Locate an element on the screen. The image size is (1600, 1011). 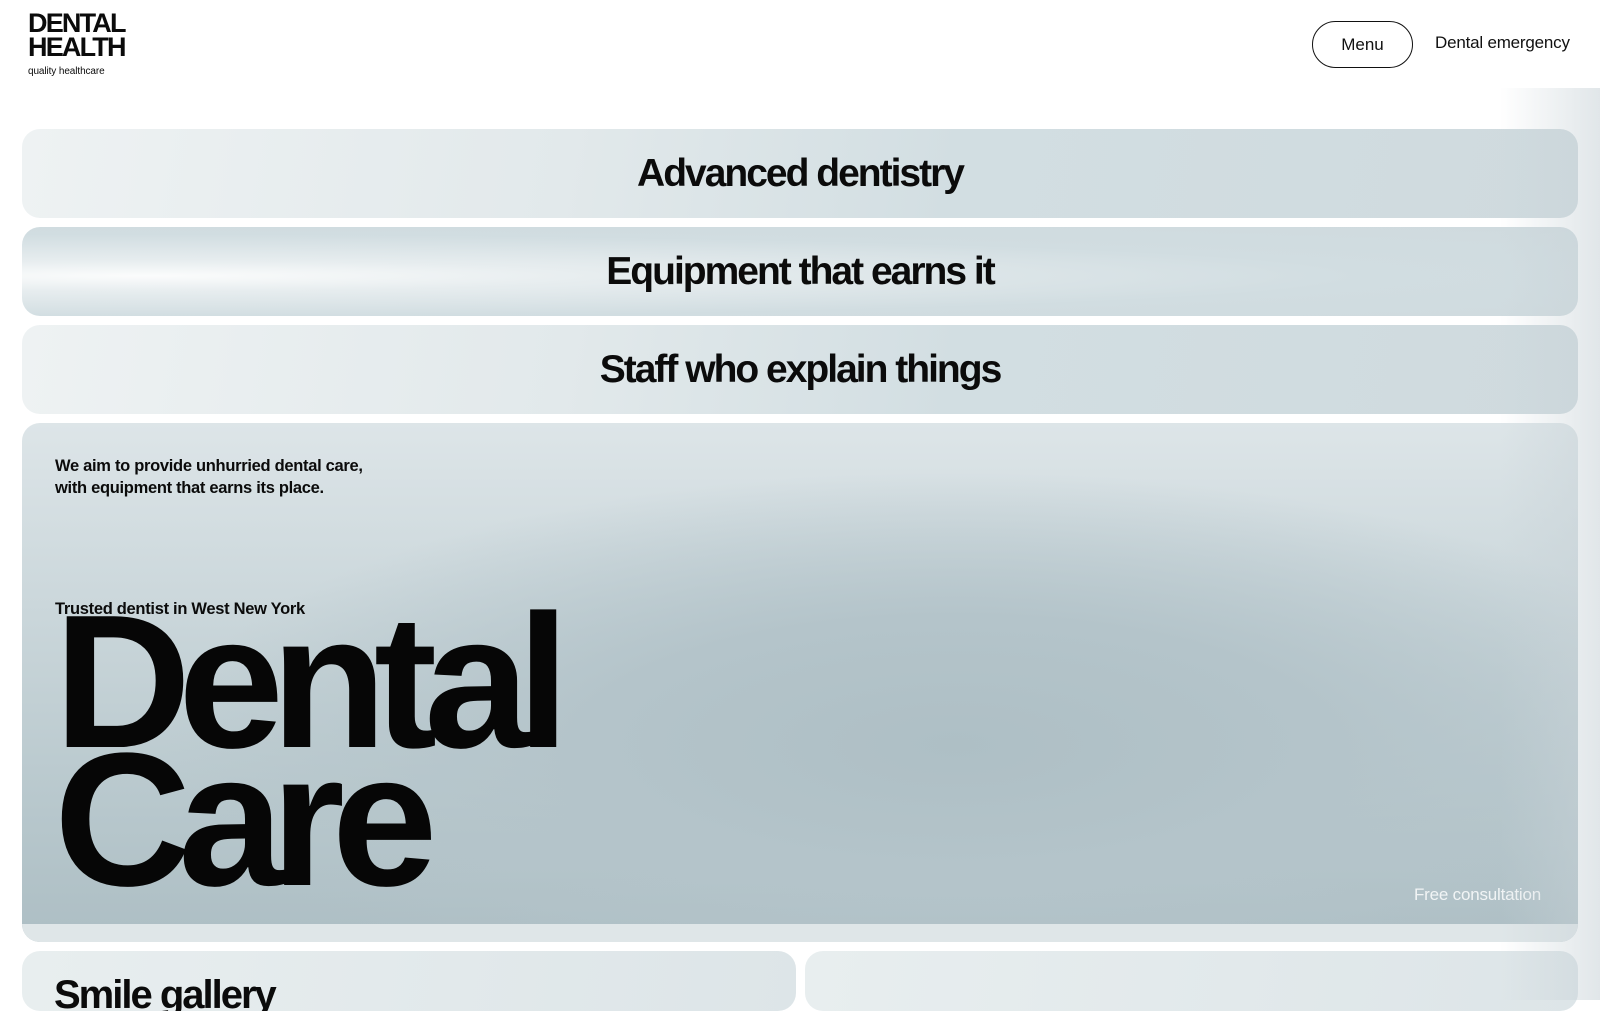
feature-title: Staff who explain things is located at coordinates (801, 369).